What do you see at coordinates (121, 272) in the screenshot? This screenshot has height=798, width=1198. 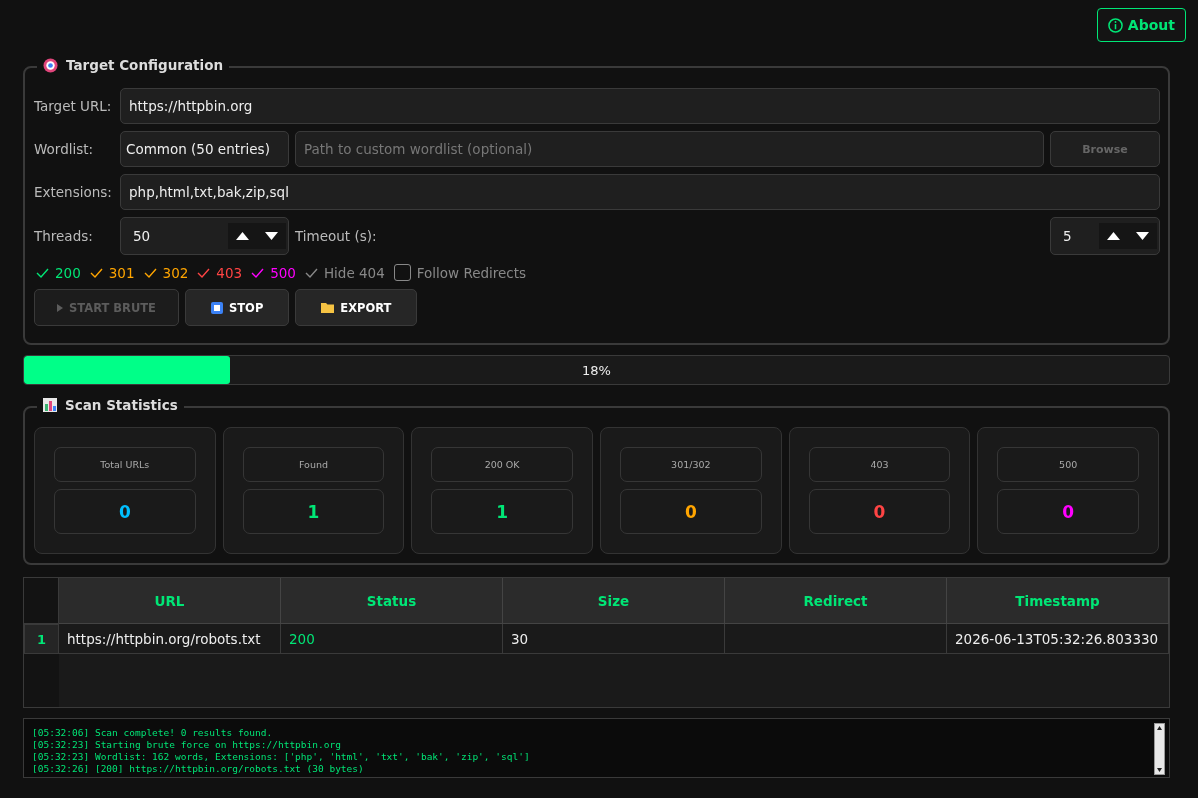 I see `checkbox-label: 301` at bounding box center [121, 272].